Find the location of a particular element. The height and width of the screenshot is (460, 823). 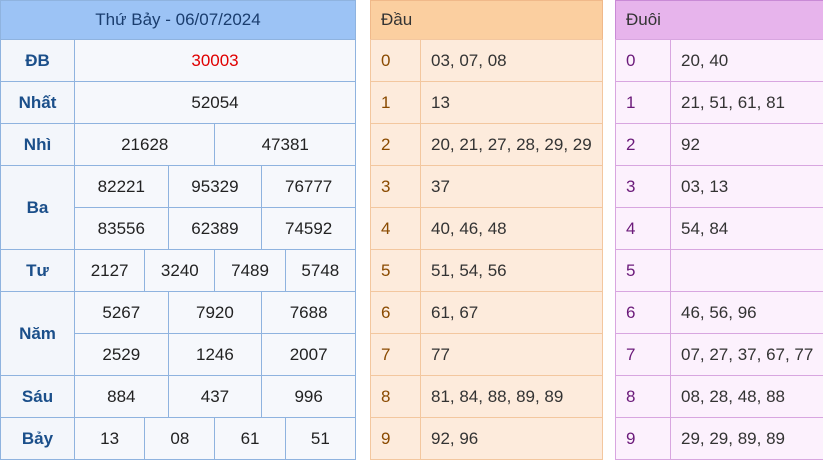

dau-row: 3 37 is located at coordinates (486, 186).